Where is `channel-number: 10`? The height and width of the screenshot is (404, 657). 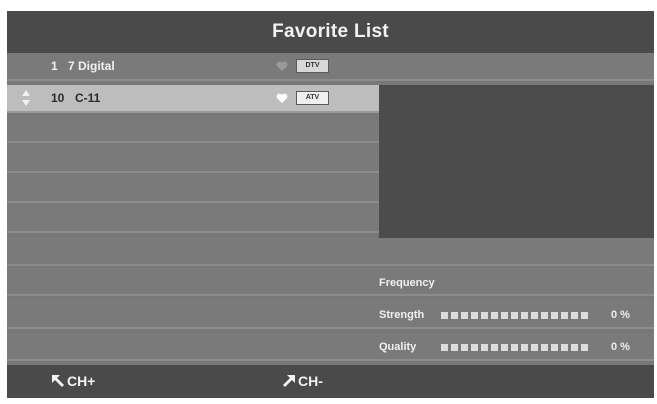 channel-number: 10 is located at coordinates (58, 98).